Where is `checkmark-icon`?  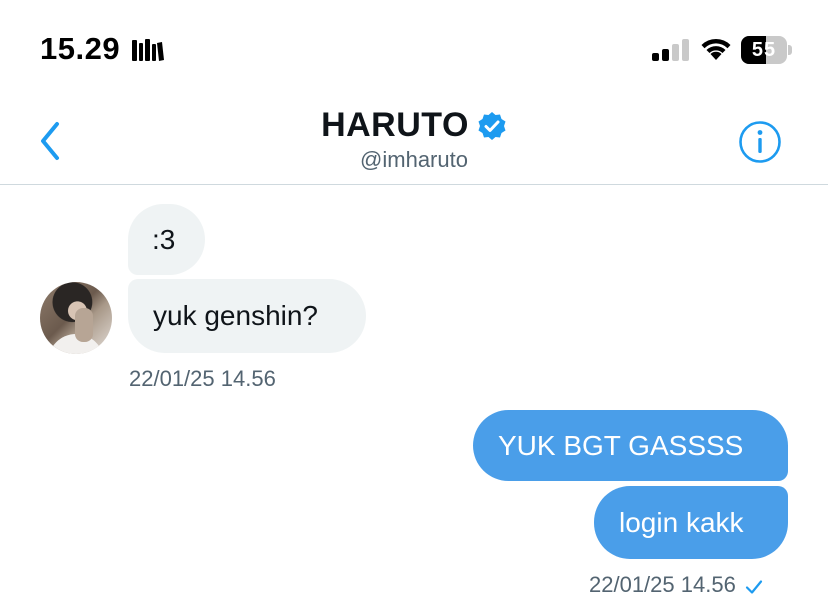
checkmark-icon is located at coordinates (754, 585).